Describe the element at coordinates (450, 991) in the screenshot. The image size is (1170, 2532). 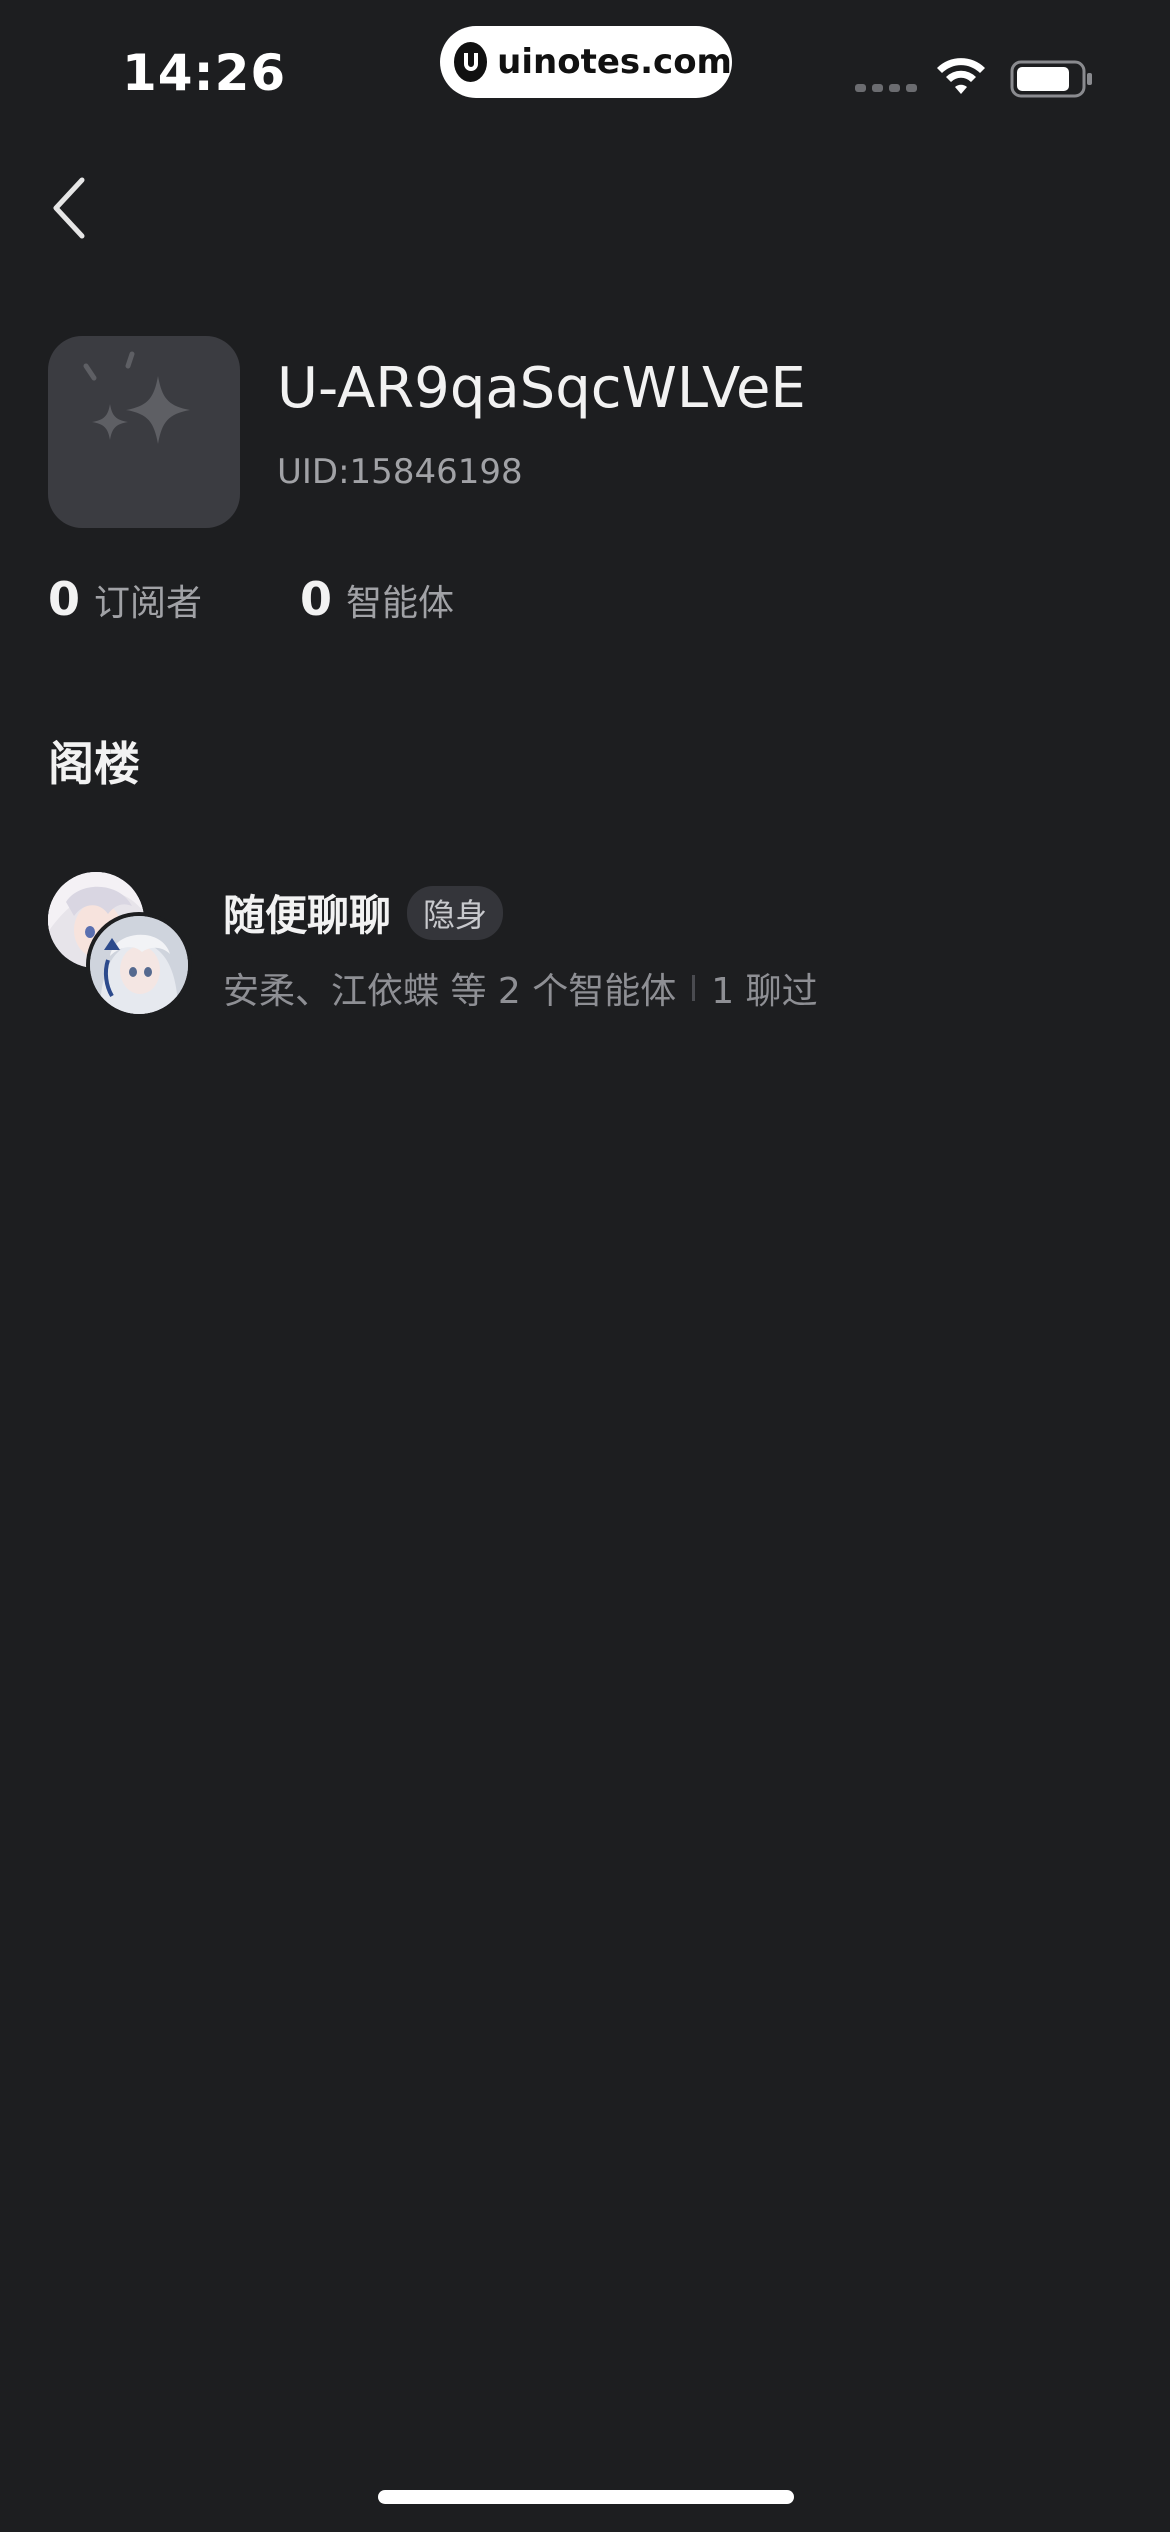
I see `attic-item-members: 安柔、江依蝶 等 2 个智能体` at that location.